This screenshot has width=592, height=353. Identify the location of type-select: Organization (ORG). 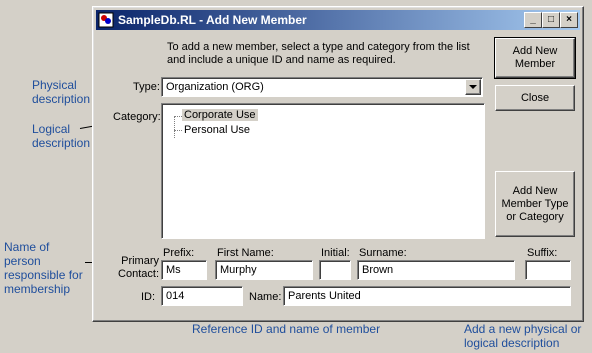
(322, 87).